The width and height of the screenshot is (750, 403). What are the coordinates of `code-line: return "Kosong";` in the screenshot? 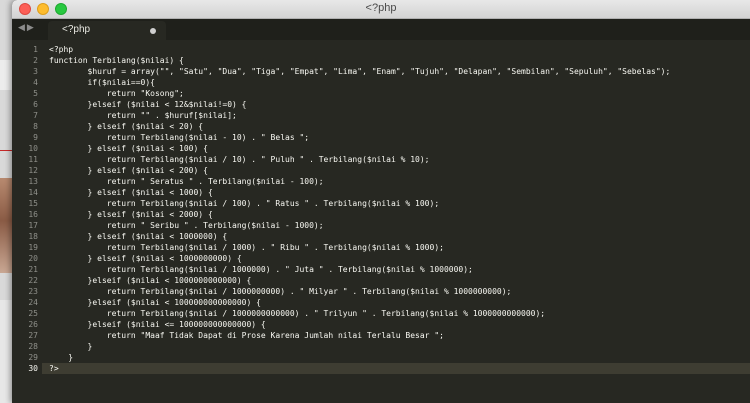 It's located at (116, 93).